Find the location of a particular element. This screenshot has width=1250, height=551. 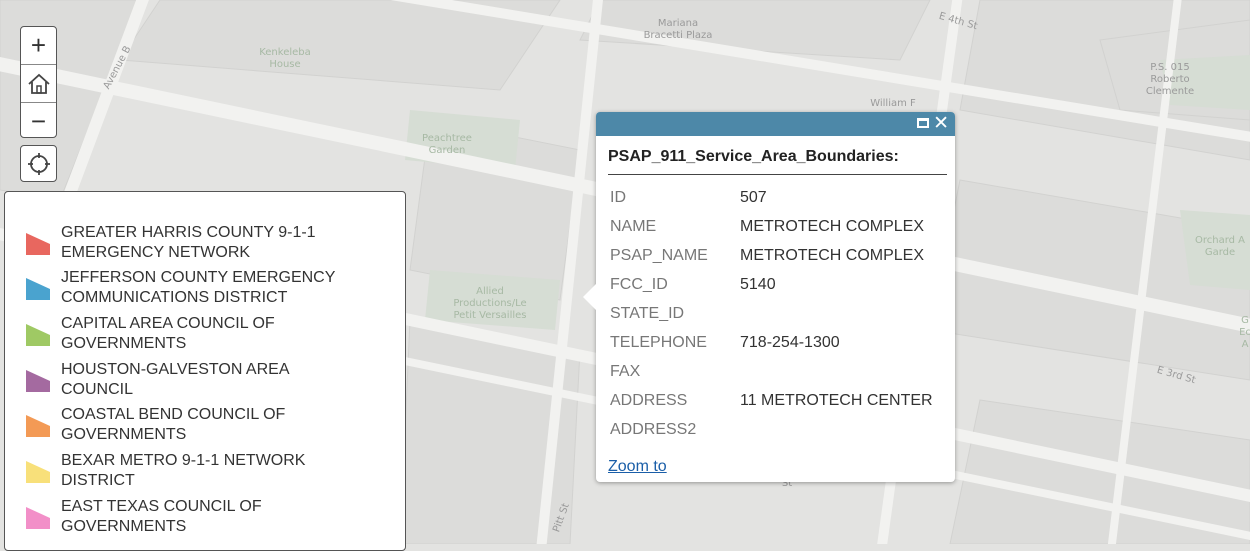

attribute-row: FCC_ID 5140 is located at coordinates (775, 284).